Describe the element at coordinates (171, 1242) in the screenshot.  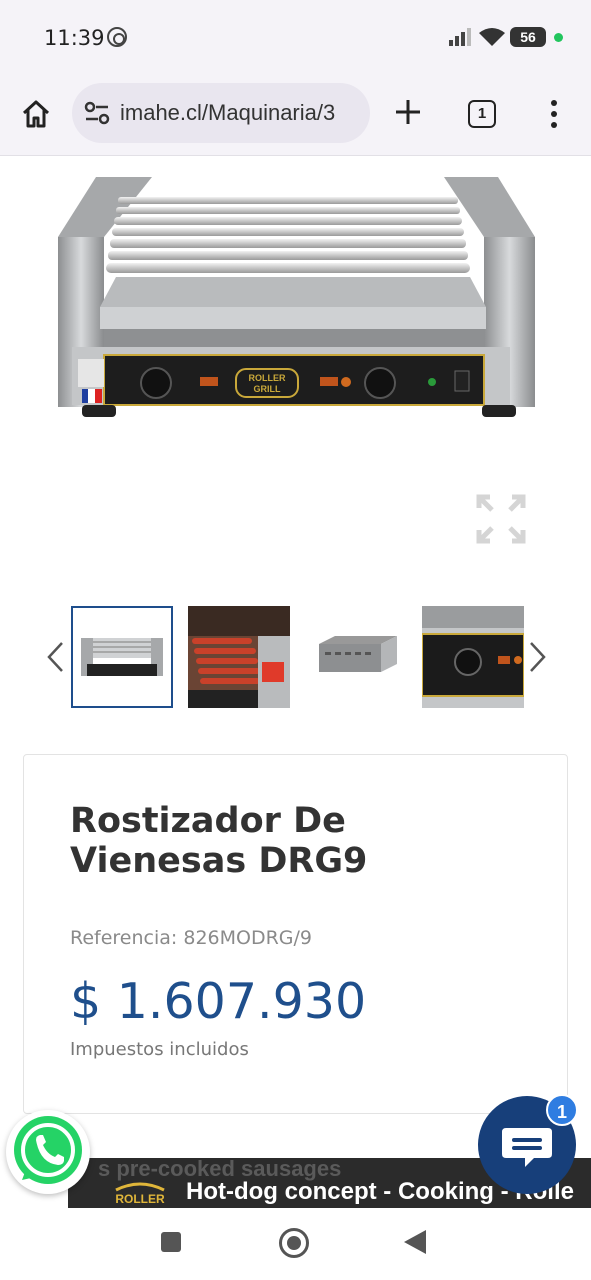
I see `recents-icon` at that location.